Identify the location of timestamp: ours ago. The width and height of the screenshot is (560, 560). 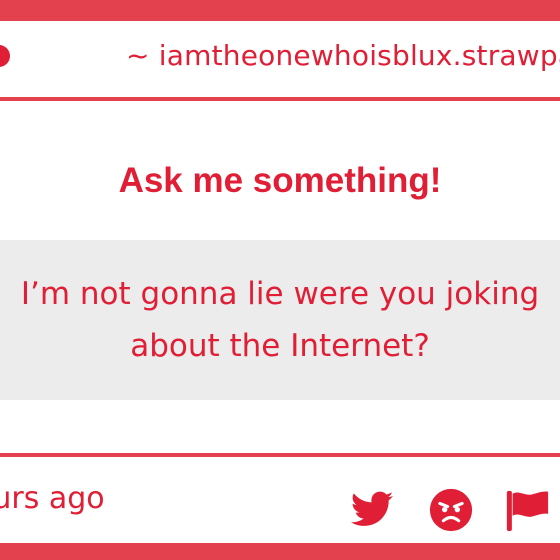
(52, 498).